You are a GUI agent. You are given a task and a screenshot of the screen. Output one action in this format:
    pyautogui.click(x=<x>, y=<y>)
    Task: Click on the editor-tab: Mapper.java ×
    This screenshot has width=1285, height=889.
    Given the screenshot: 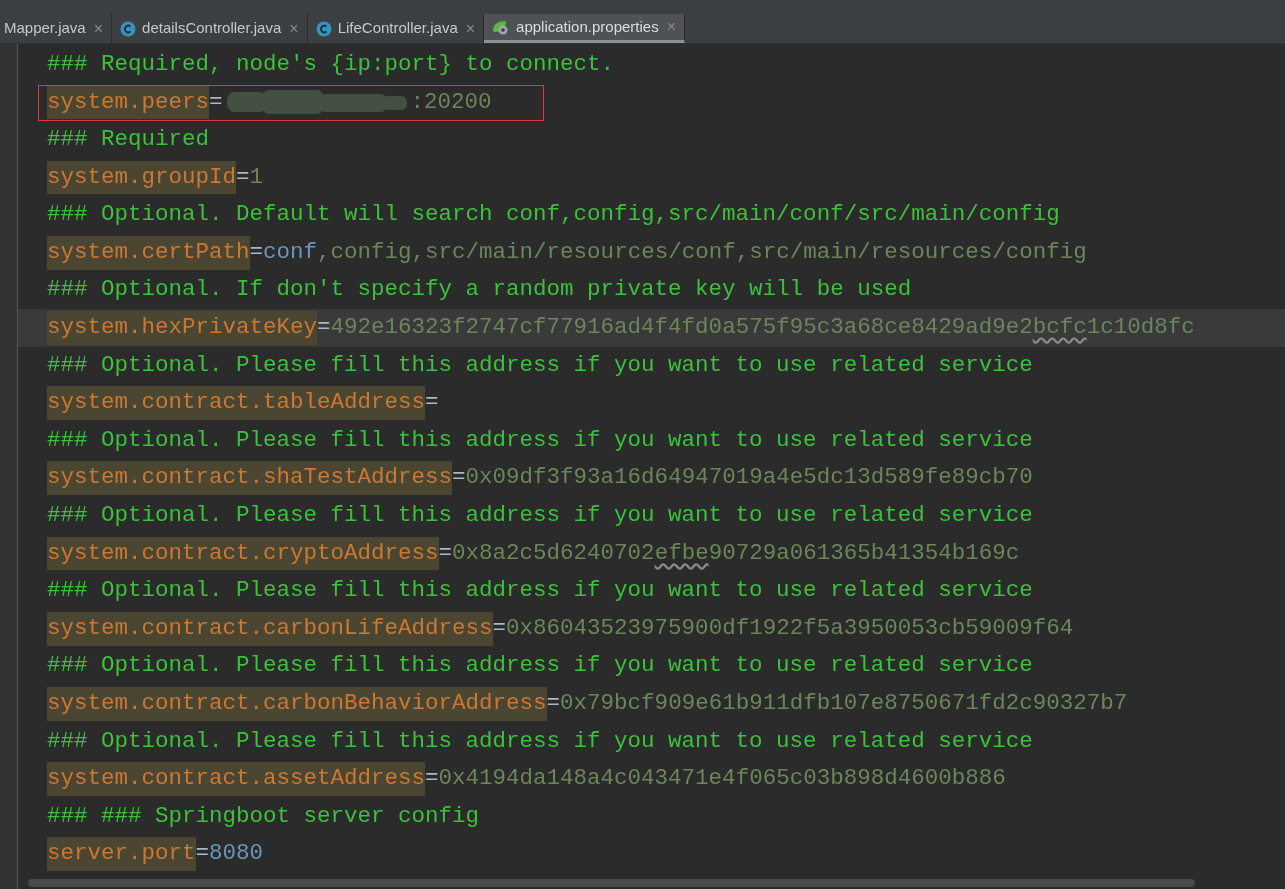 What is the action you would take?
    pyautogui.click(x=56, y=28)
    